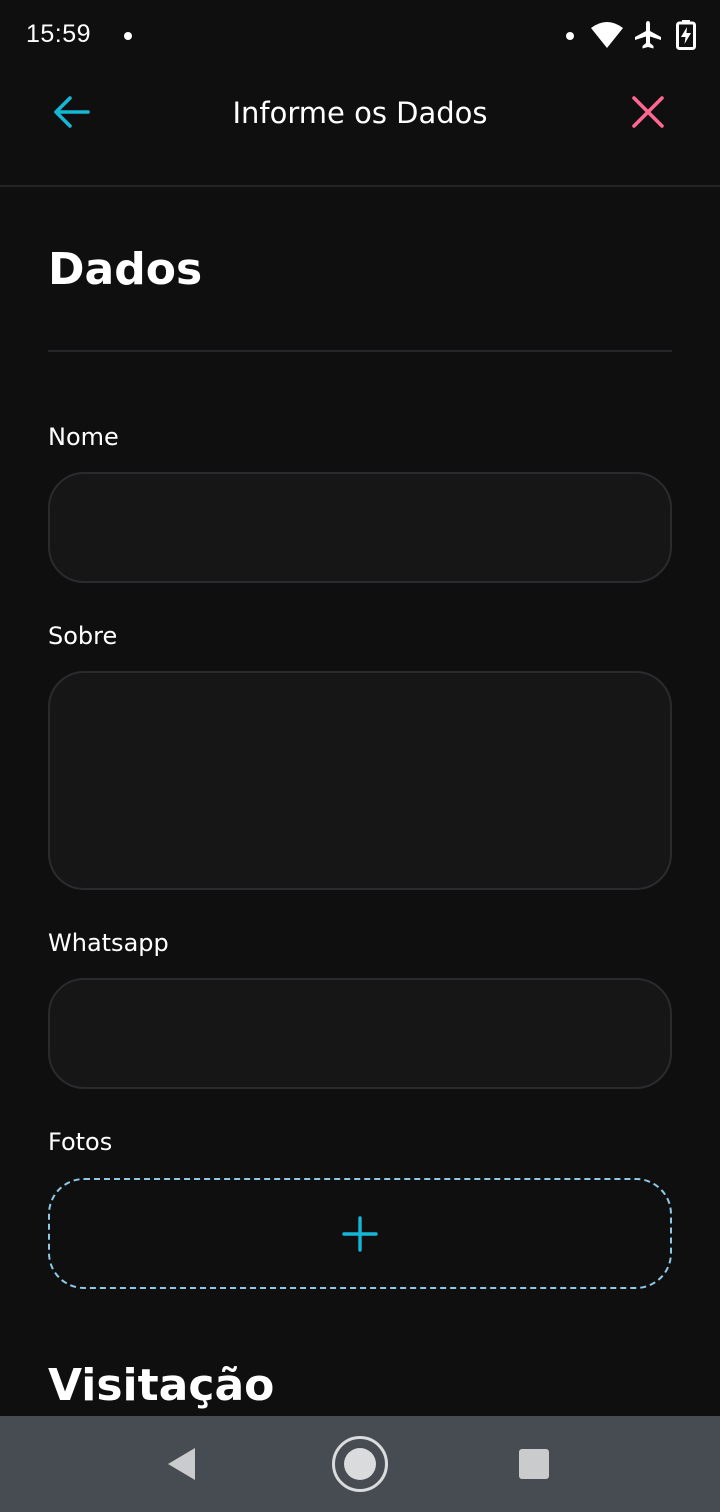 The width and height of the screenshot is (720, 1512). I want to click on add-photo-button, so click(360, 1233).